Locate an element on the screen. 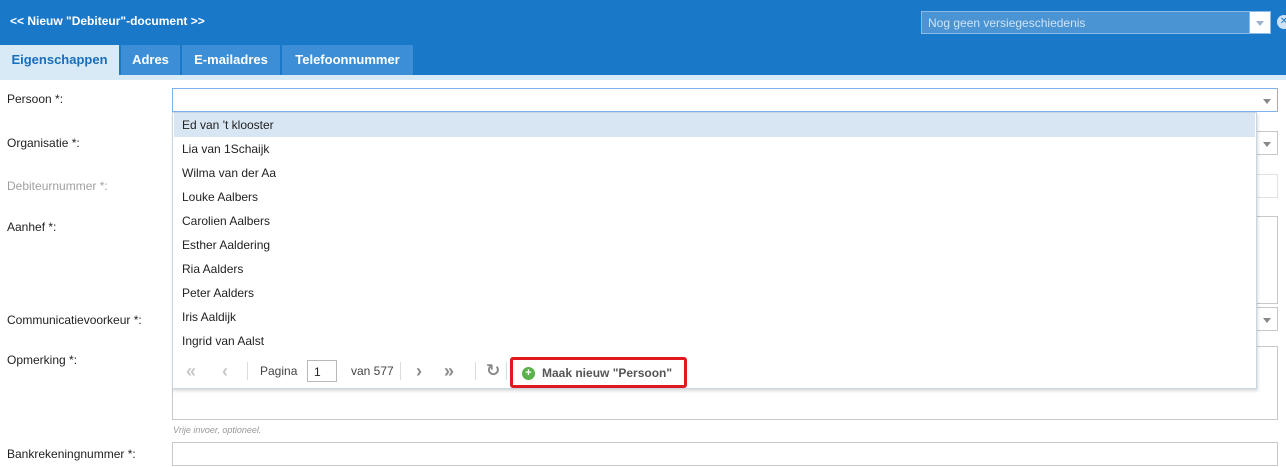 This screenshot has width=1286, height=467. communicatie-label: Communicatievoorkeur *: is located at coordinates (74, 320).